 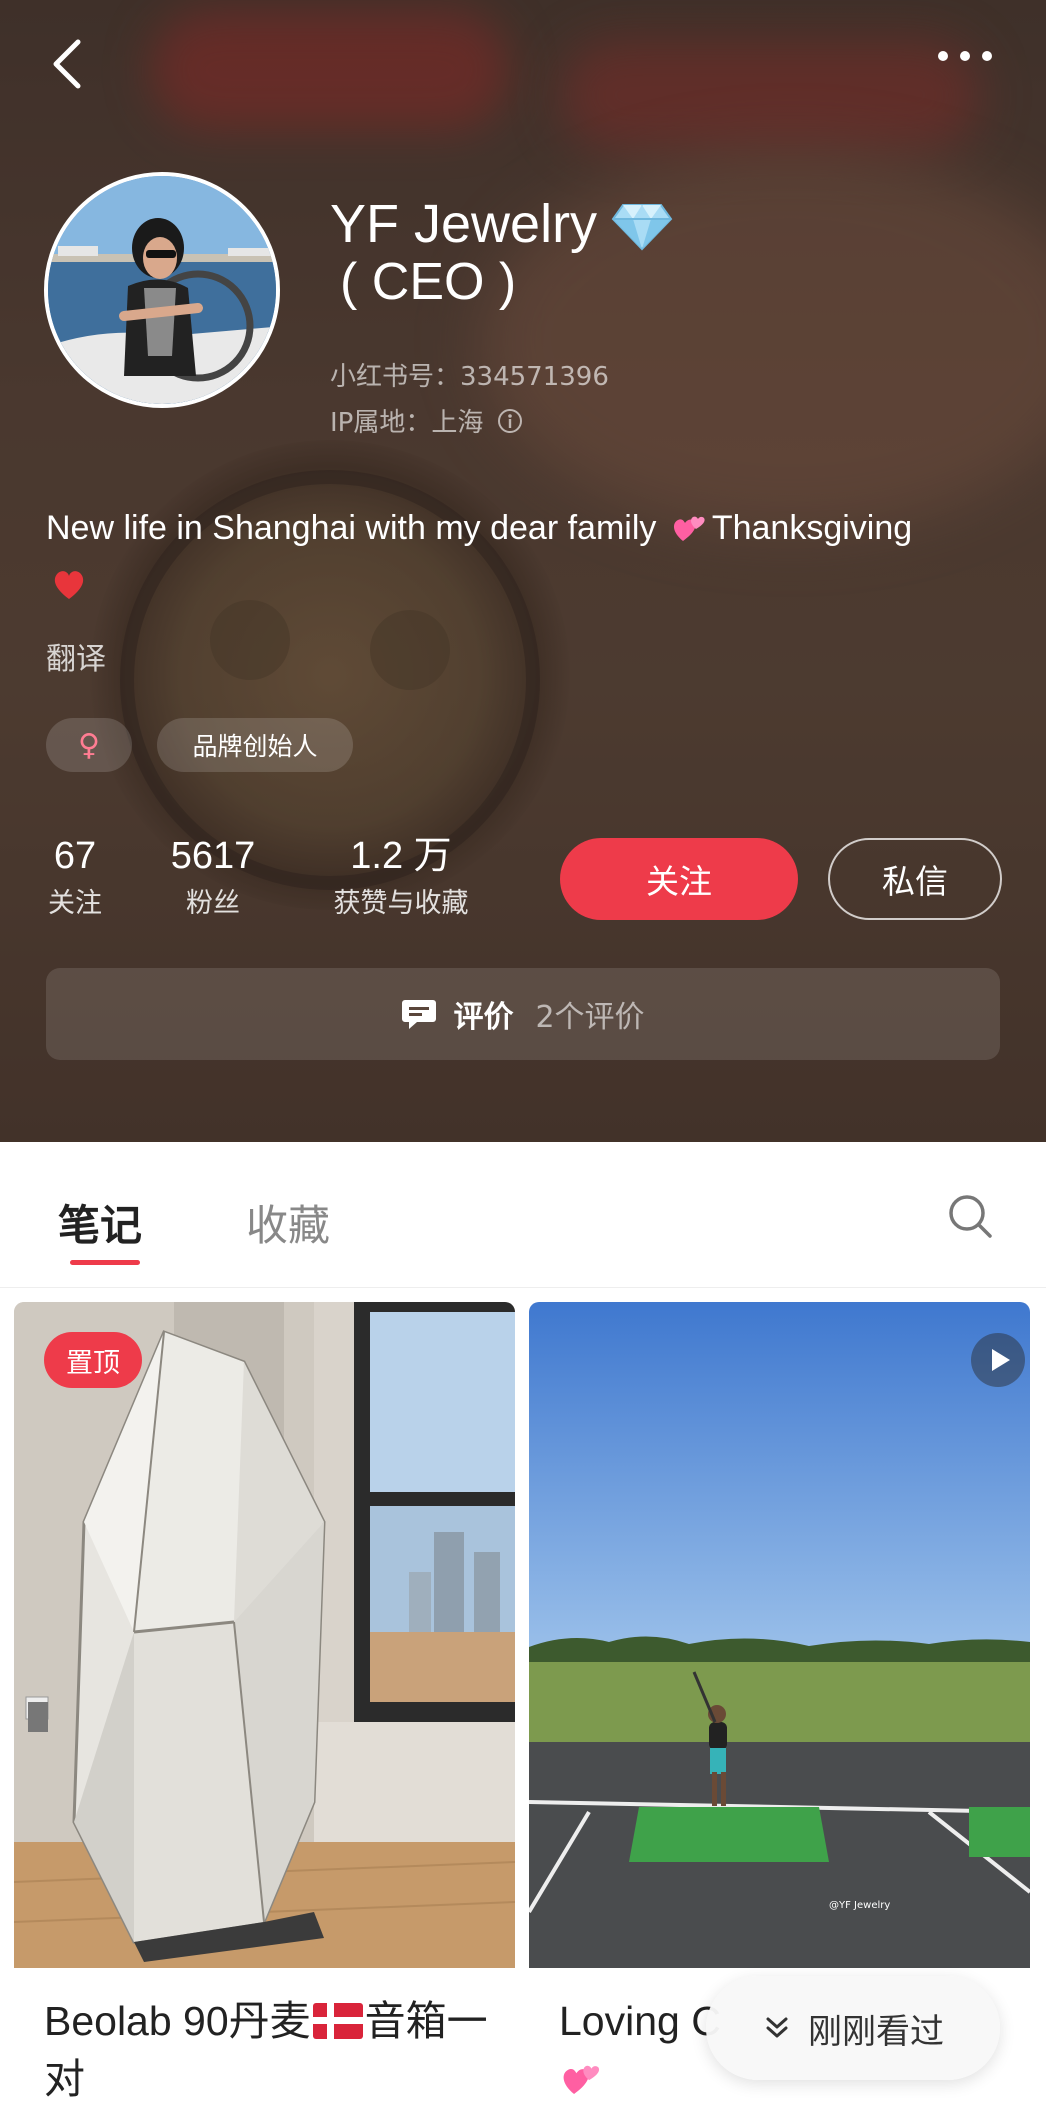 I want to click on stat-following: 67 关注, so click(x=75, y=878).